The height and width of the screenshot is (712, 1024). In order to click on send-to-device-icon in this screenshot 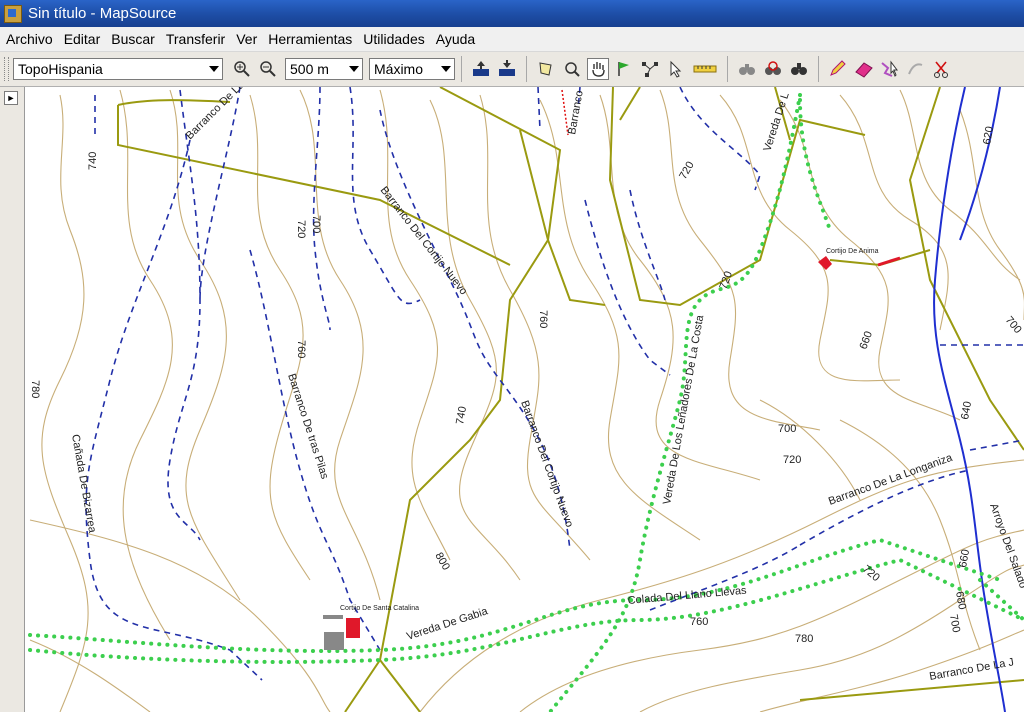, I will do `click(507, 68)`.